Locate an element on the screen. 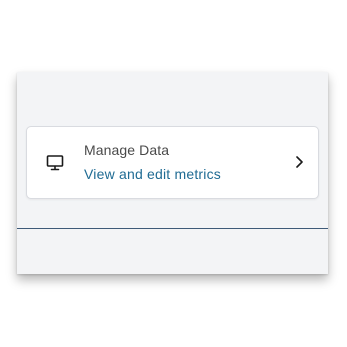  view-edit-metrics-link: View and edit metrics is located at coordinates (152, 174).